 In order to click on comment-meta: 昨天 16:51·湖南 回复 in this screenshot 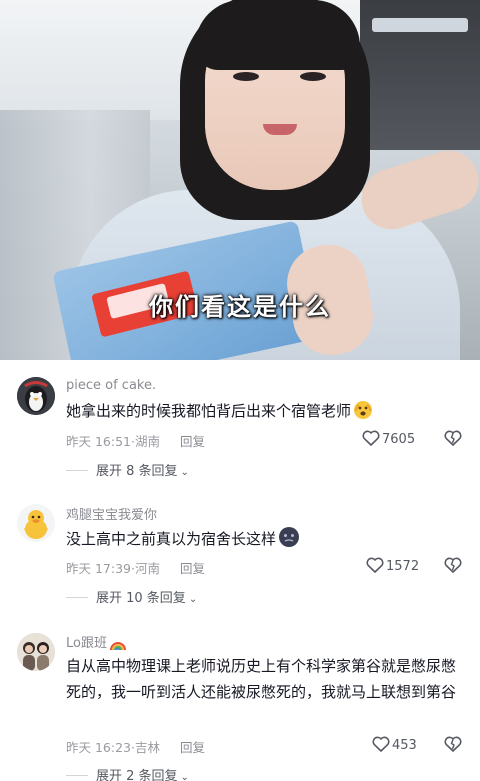, I will do `click(136, 441)`.